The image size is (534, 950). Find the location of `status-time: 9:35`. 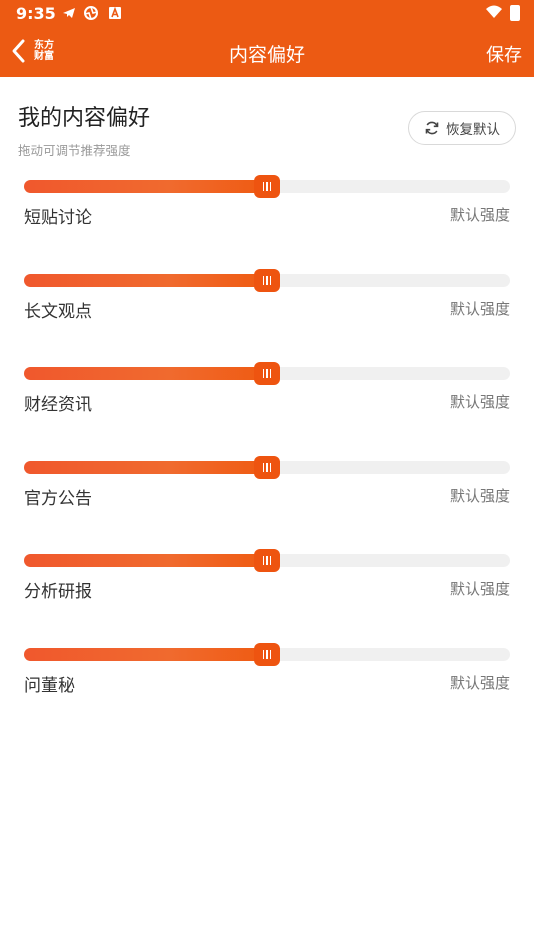

status-time: 9:35 is located at coordinates (36, 13).